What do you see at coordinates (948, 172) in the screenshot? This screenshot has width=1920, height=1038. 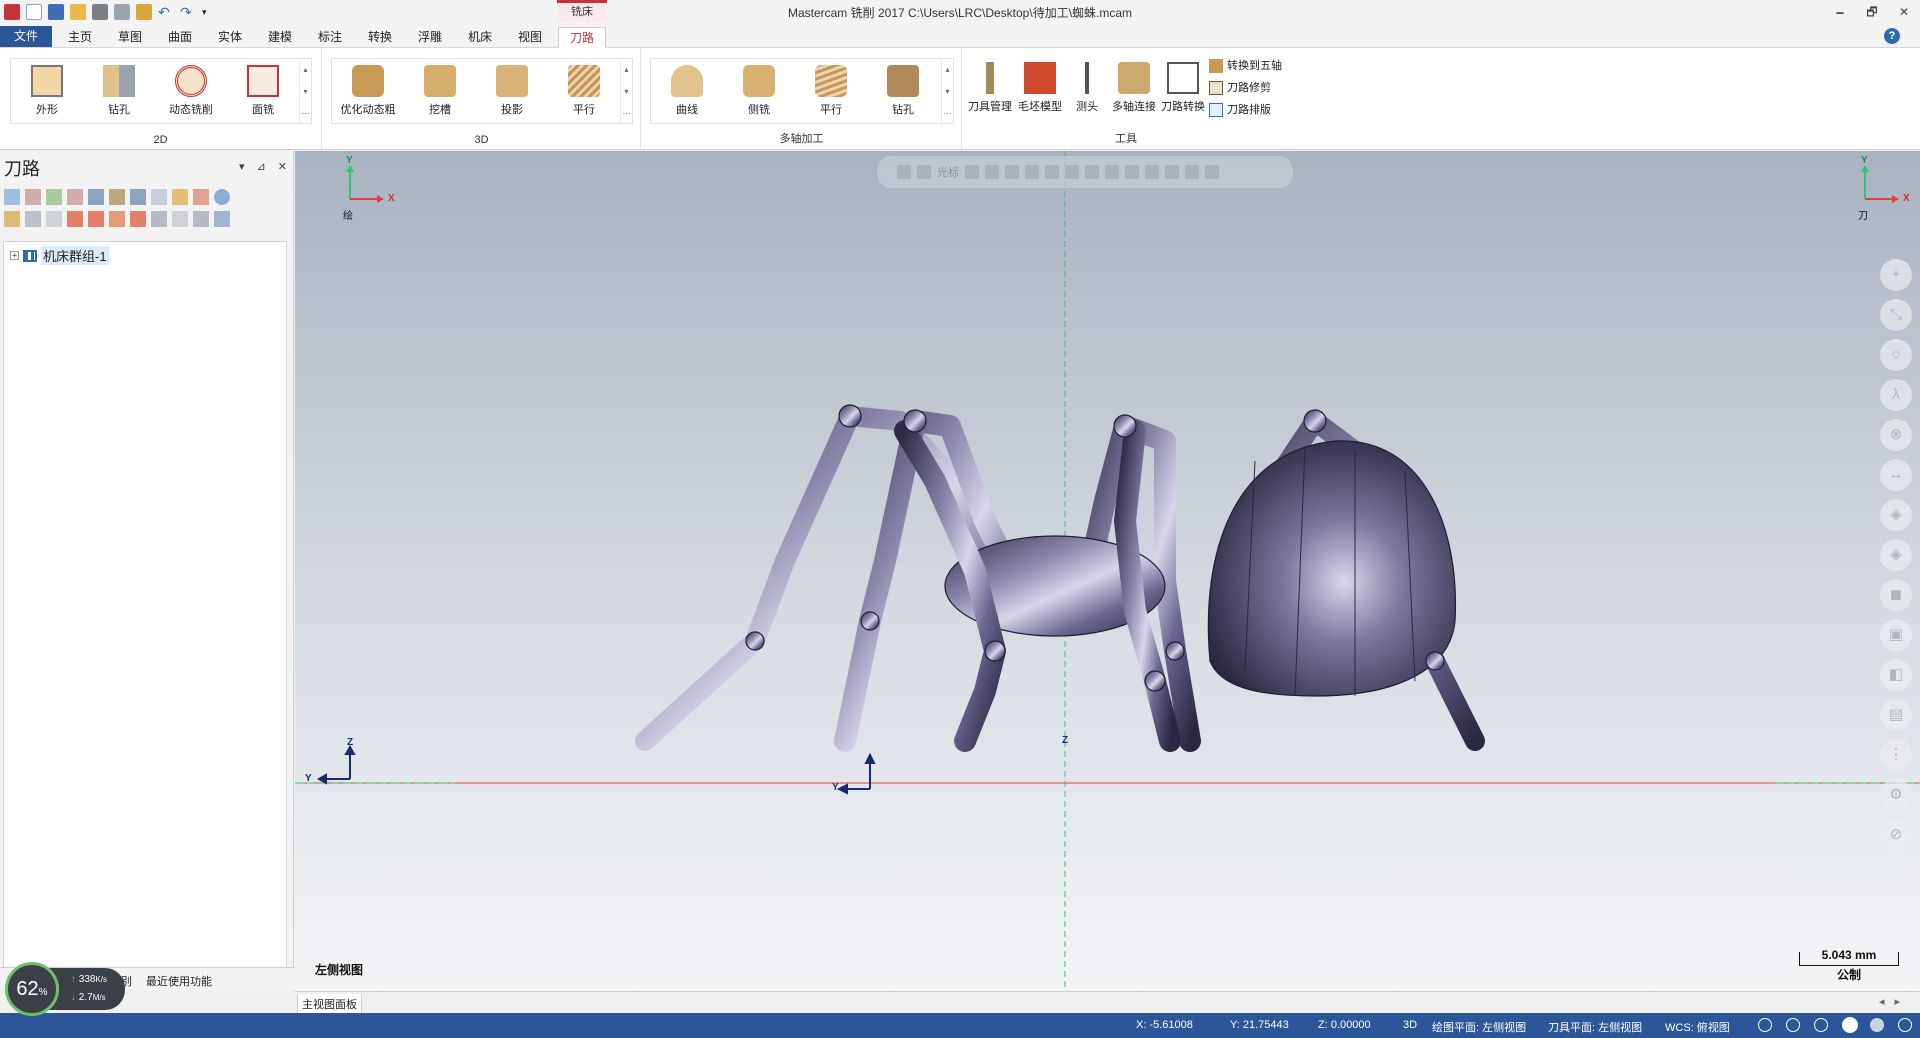 I see `cursor-mode-label: 光标` at bounding box center [948, 172].